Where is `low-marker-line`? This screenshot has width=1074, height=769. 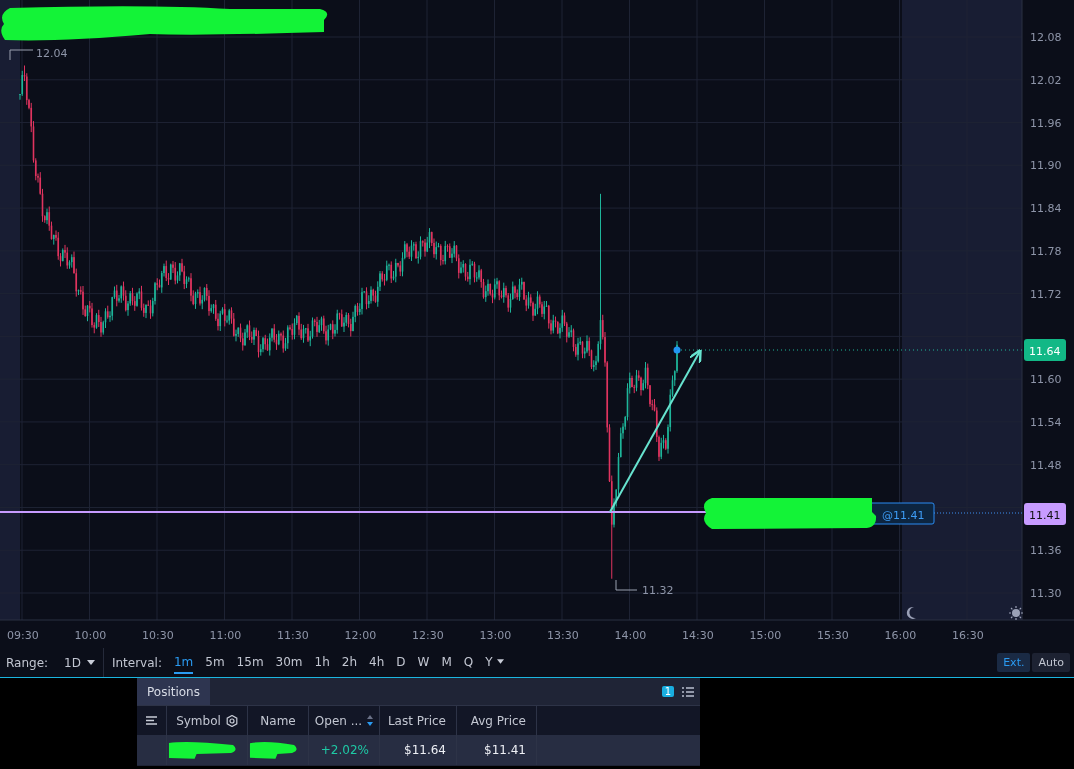
low-marker-line is located at coordinates (626, 585).